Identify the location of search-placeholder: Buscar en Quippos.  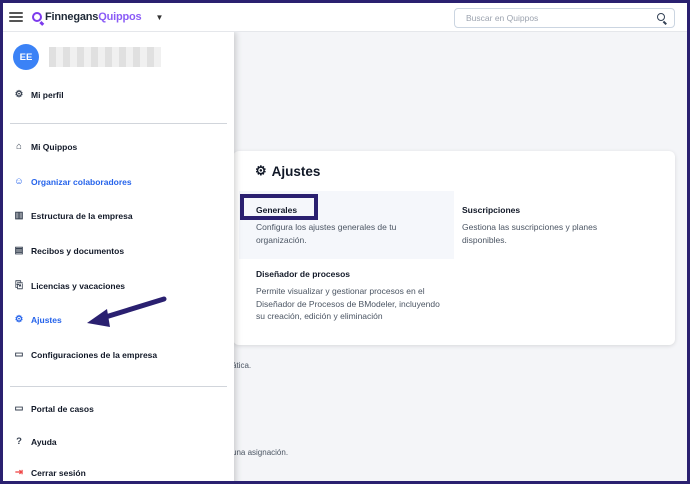
(502, 18).